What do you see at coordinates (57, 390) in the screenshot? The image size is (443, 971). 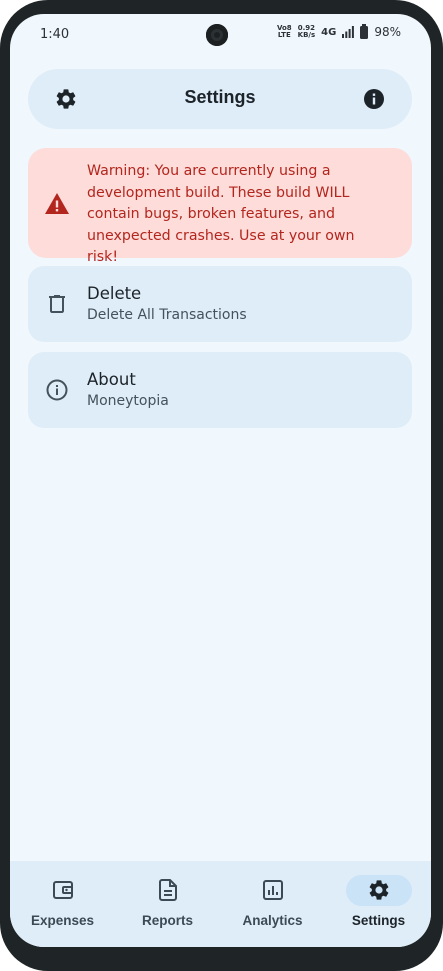 I see `info-outline-icon` at bounding box center [57, 390].